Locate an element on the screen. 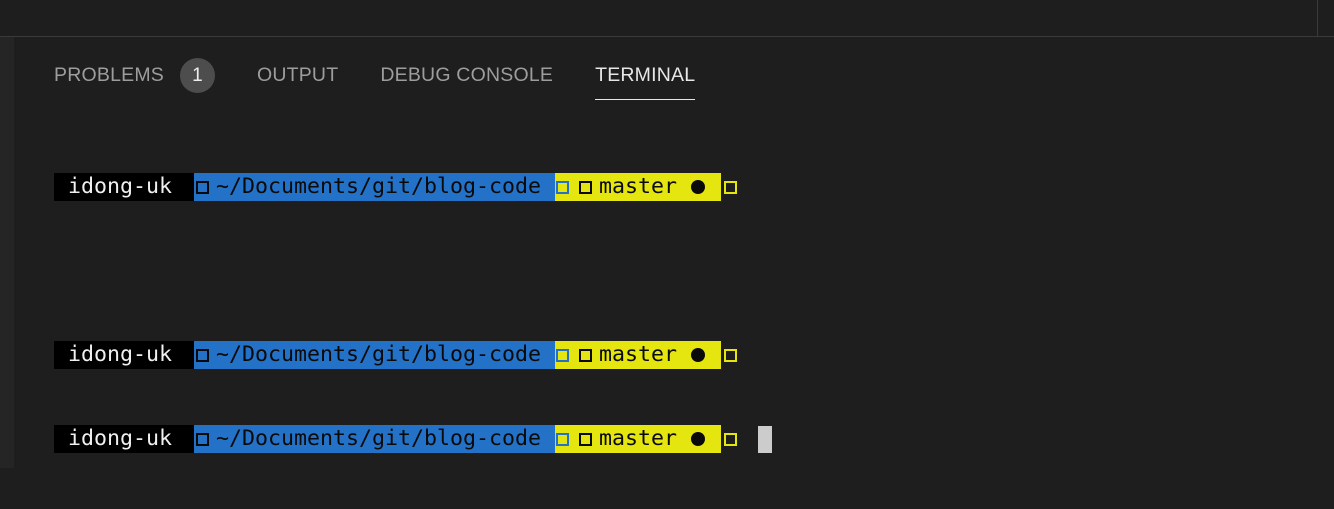 This screenshot has height=509, width=1334. editor-area is located at coordinates (667, 18).